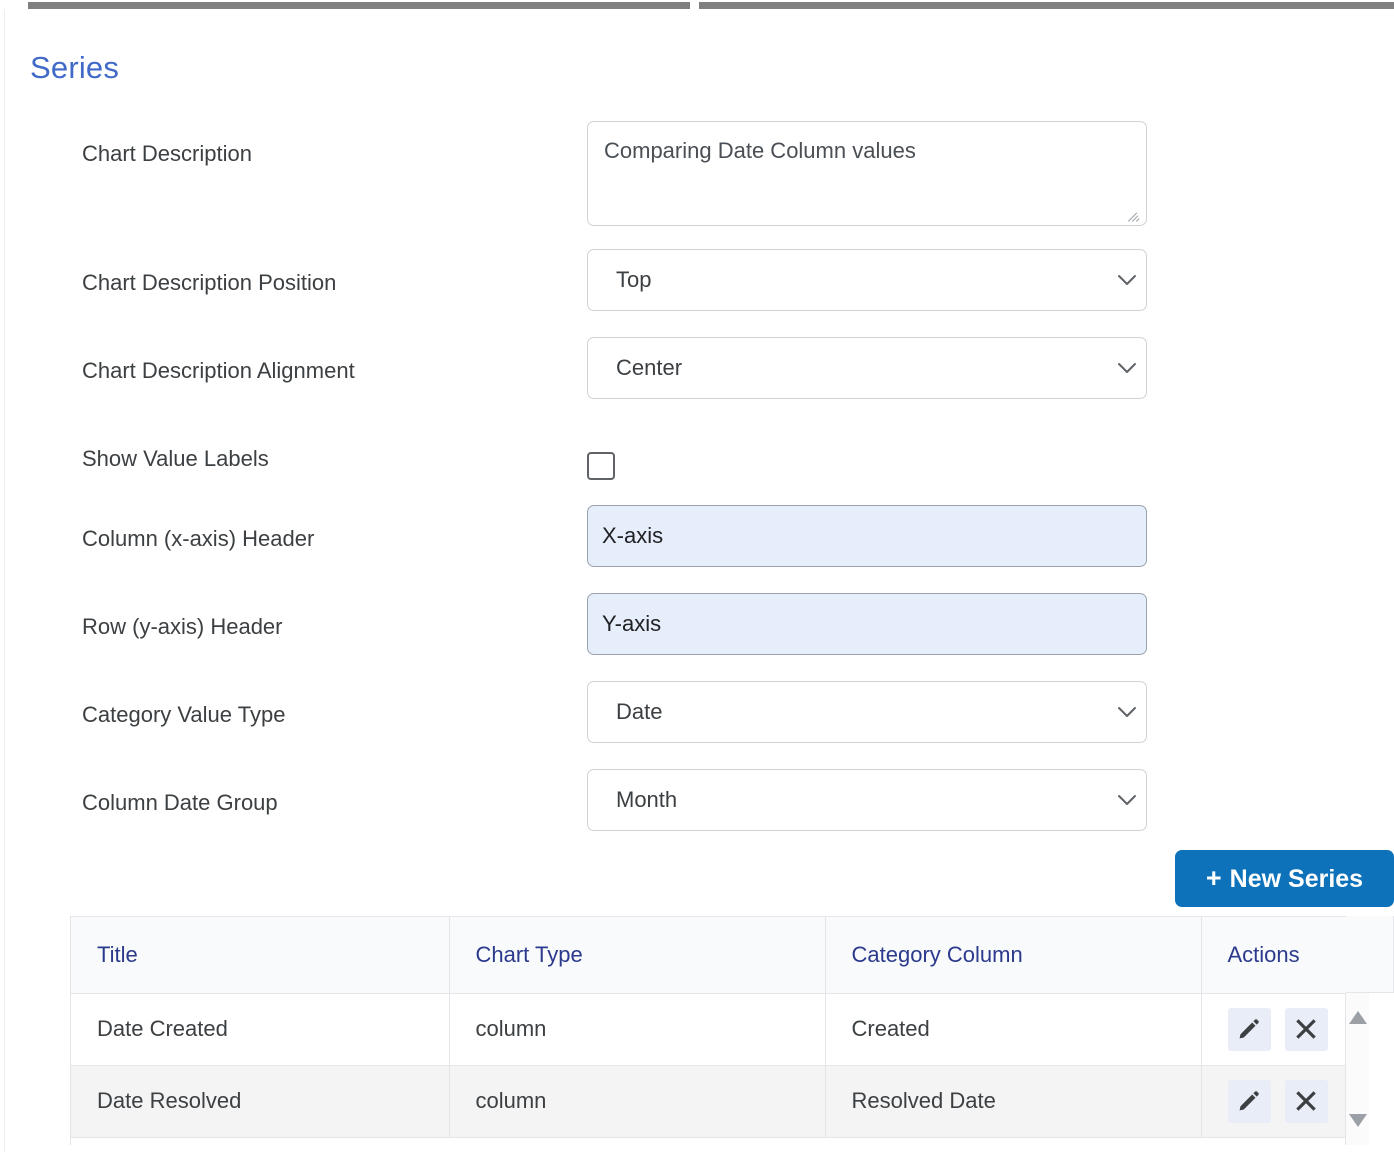  What do you see at coordinates (1358, 1017) in the screenshot?
I see `scroll-up-arrow-icon` at bounding box center [1358, 1017].